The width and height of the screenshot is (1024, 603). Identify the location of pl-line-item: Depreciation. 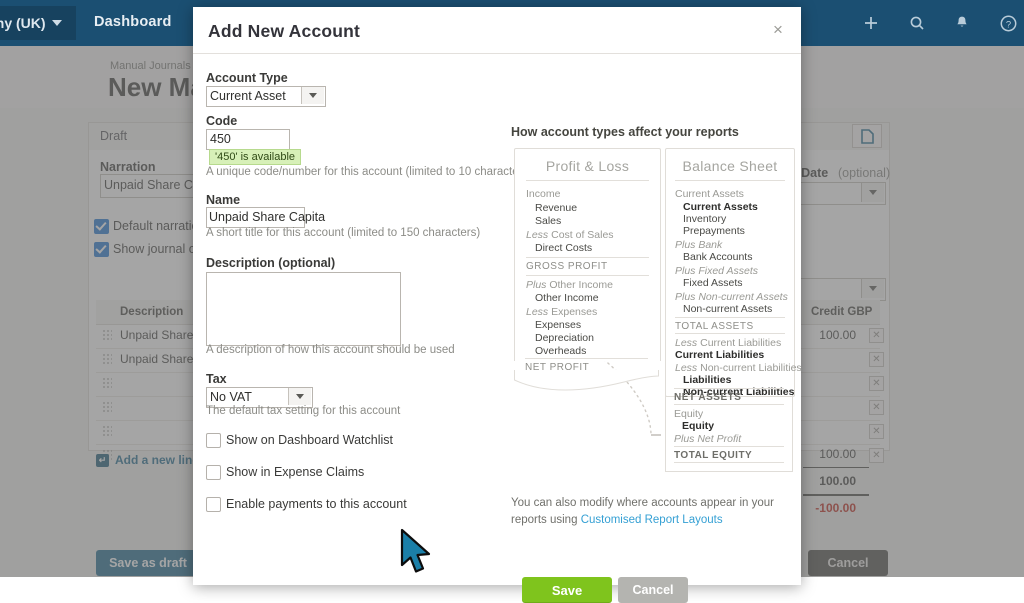
(564, 338).